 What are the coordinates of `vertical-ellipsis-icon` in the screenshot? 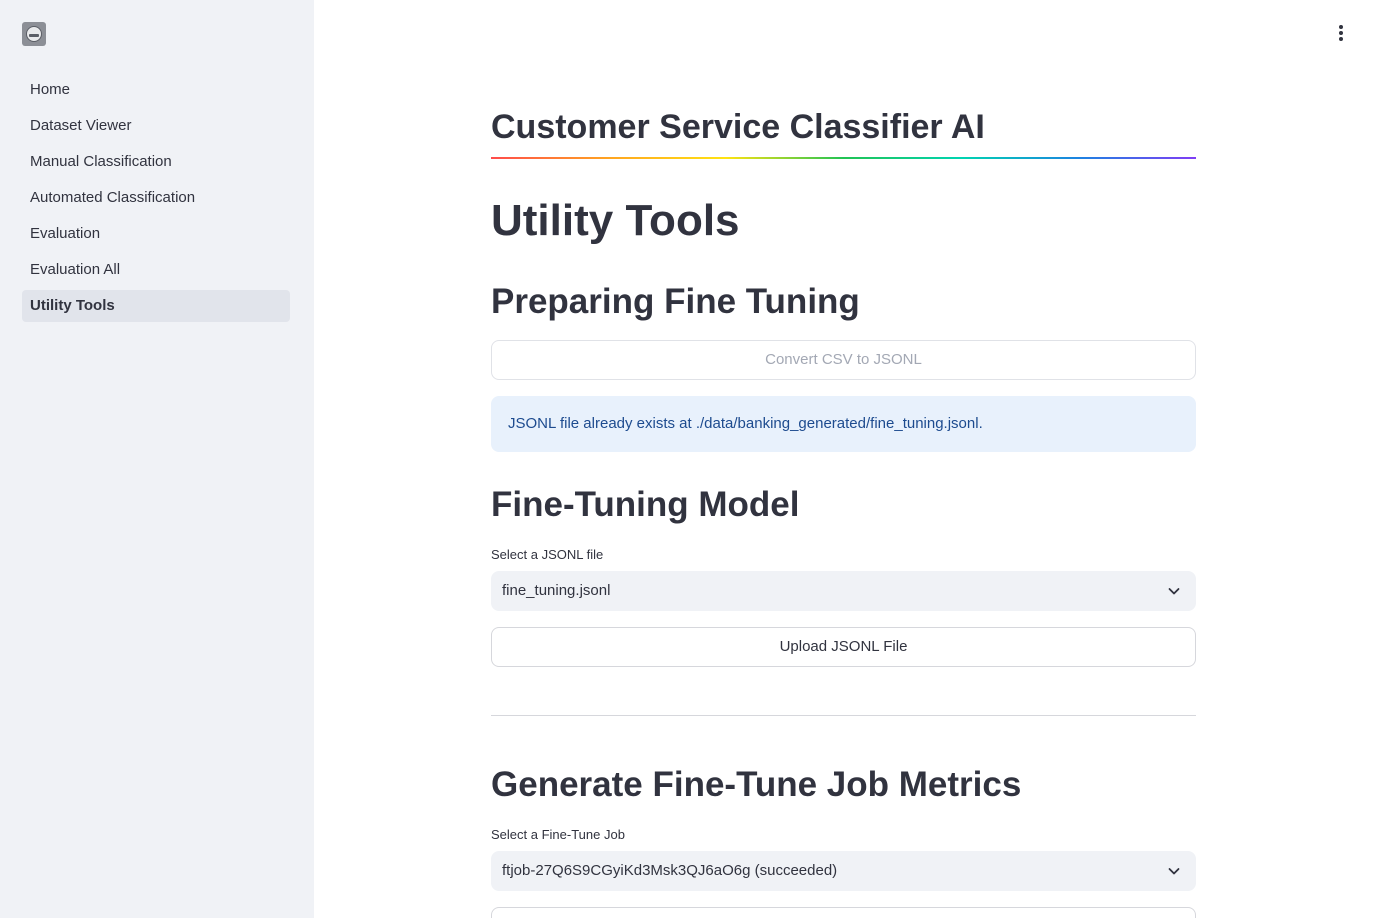 It's located at (1341, 27).